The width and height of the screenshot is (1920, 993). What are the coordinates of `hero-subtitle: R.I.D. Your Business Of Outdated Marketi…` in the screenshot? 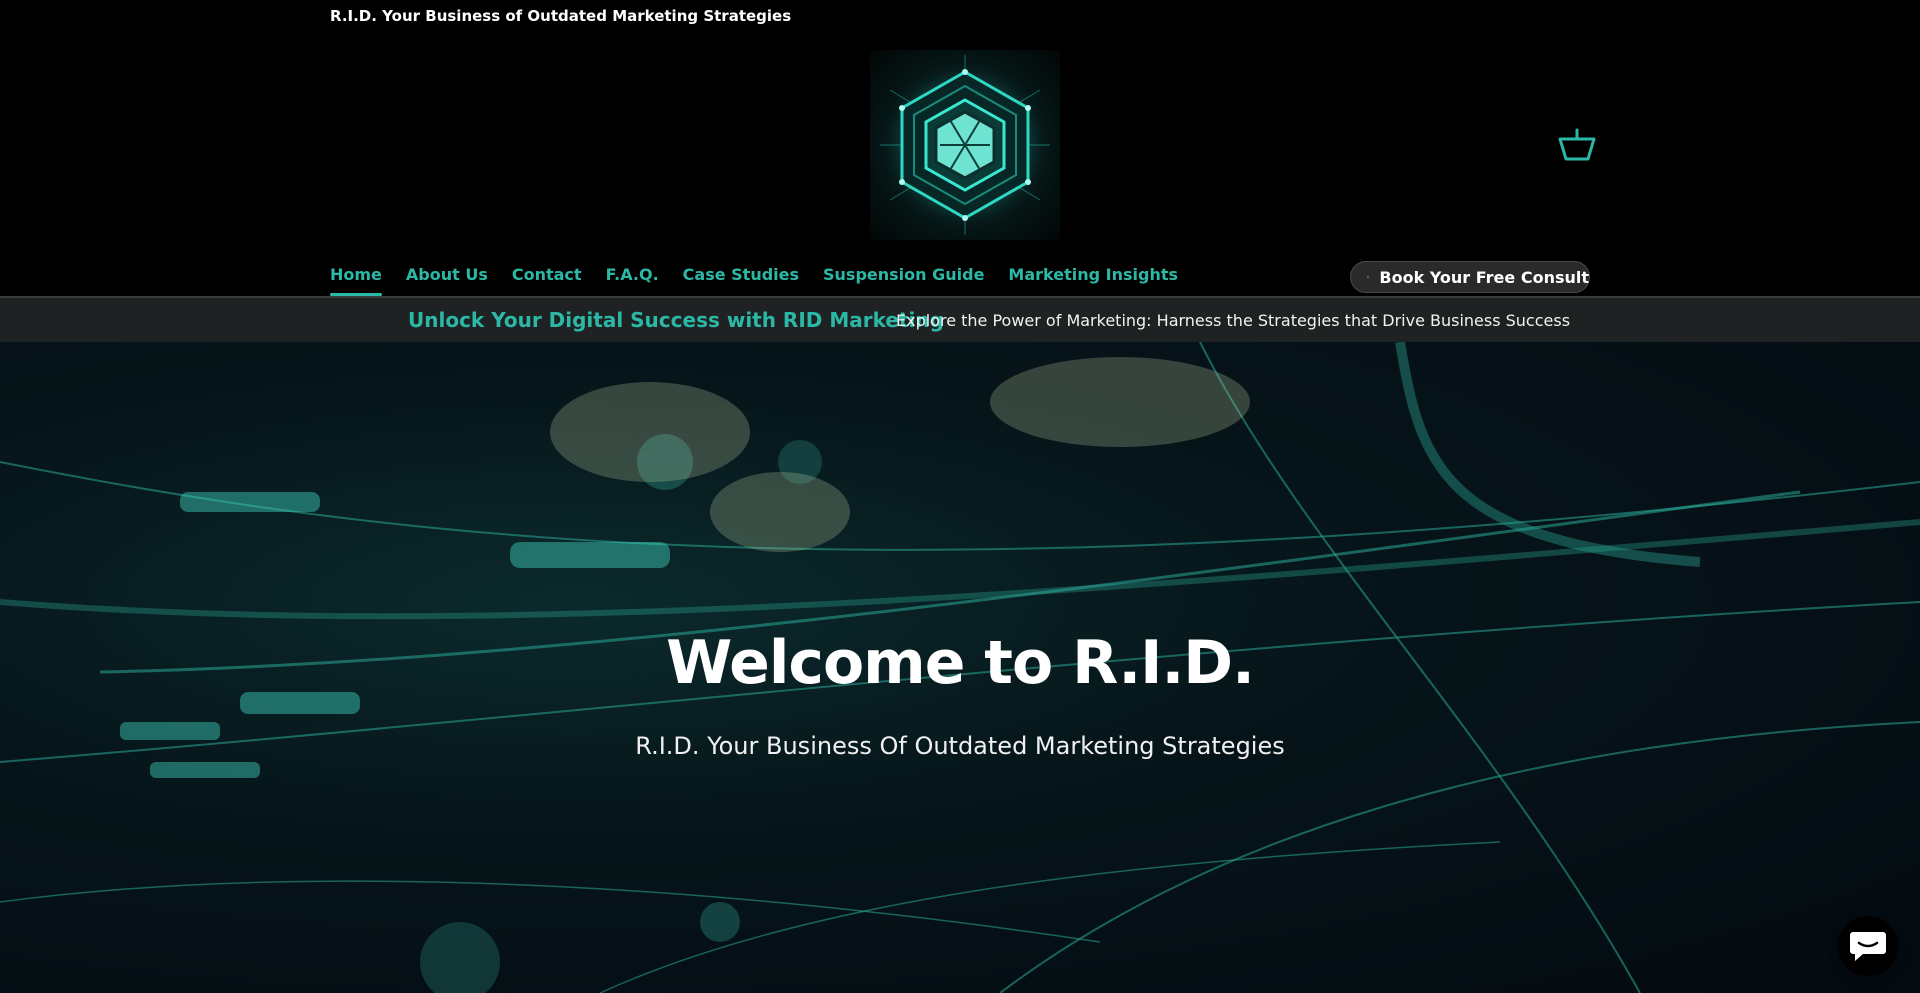 It's located at (960, 746).